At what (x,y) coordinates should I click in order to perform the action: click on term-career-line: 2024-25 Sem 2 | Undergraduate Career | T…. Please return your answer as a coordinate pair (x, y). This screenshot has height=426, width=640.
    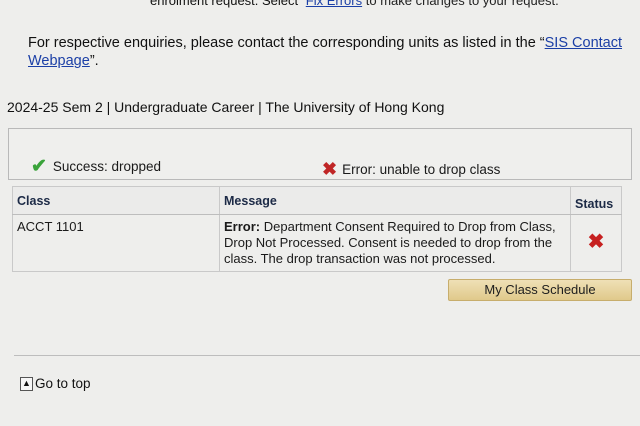
    Looking at the image, I should click on (226, 107).